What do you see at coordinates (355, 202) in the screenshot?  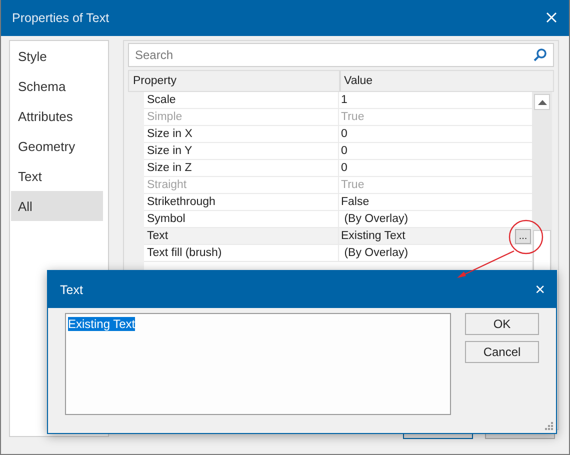 I see `value-cell: False` at bounding box center [355, 202].